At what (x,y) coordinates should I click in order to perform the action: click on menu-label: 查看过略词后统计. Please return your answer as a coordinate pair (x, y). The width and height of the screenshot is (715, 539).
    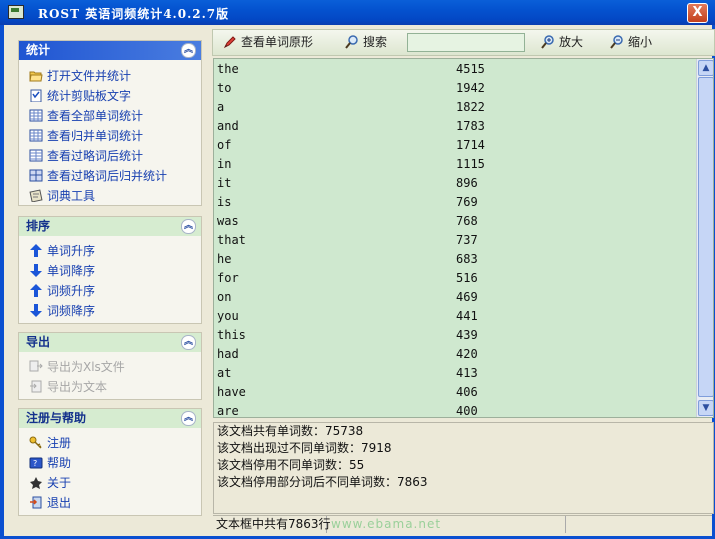
    Looking at the image, I should click on (95, 156).